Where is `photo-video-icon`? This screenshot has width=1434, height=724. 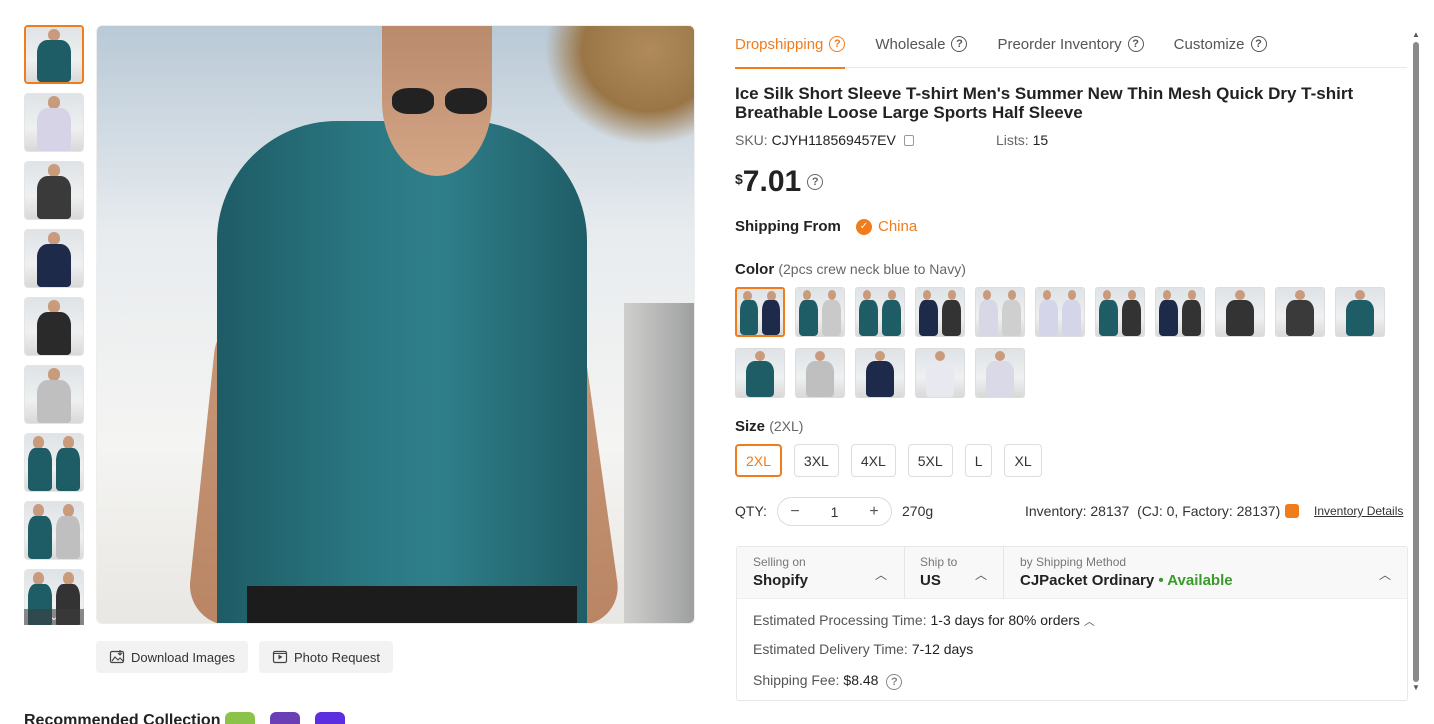
photo-video-icon is located at coordinates (280, 657).